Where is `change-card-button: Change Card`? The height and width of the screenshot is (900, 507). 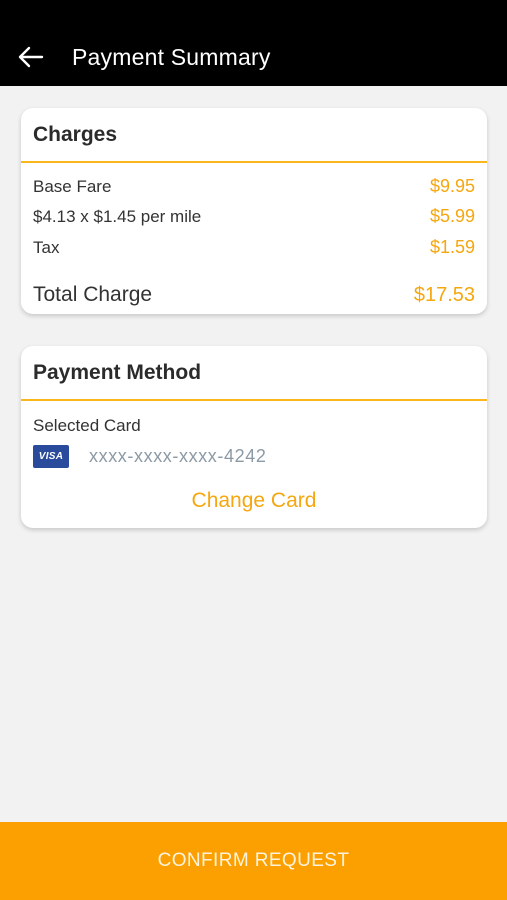 change-card-button: Change Card is located at coordinates (254, 501).